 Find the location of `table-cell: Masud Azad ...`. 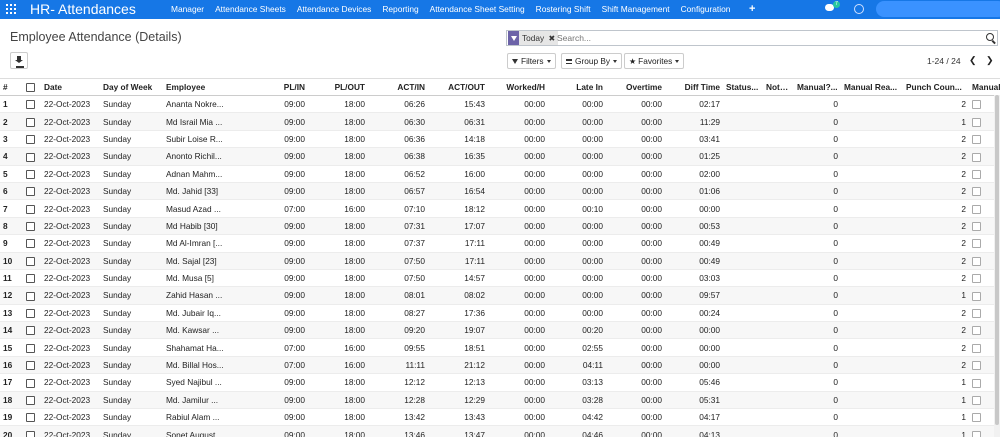

table-cell: Masud Azad ... is located at coordinates (207, 208).